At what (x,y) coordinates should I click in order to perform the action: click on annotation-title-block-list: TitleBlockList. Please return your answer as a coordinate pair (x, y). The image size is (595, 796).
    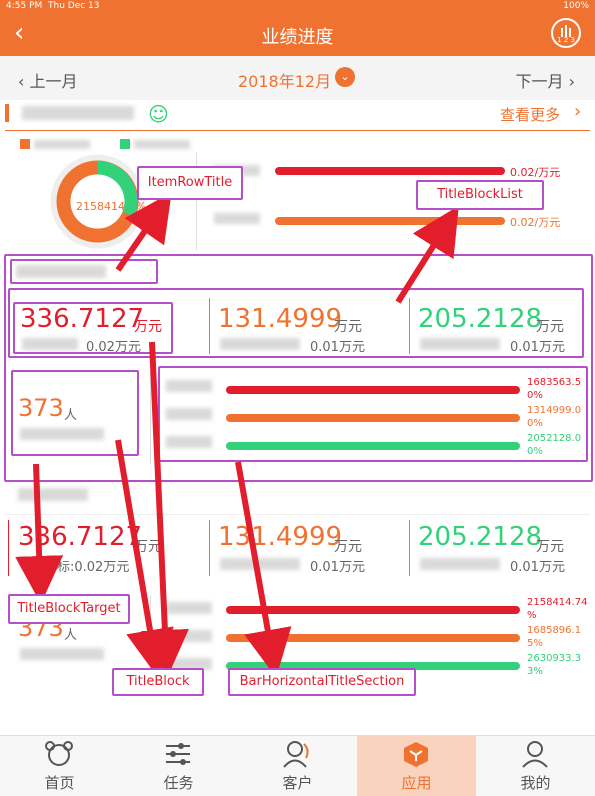
    Looking at the image, I should click on (480, 195).